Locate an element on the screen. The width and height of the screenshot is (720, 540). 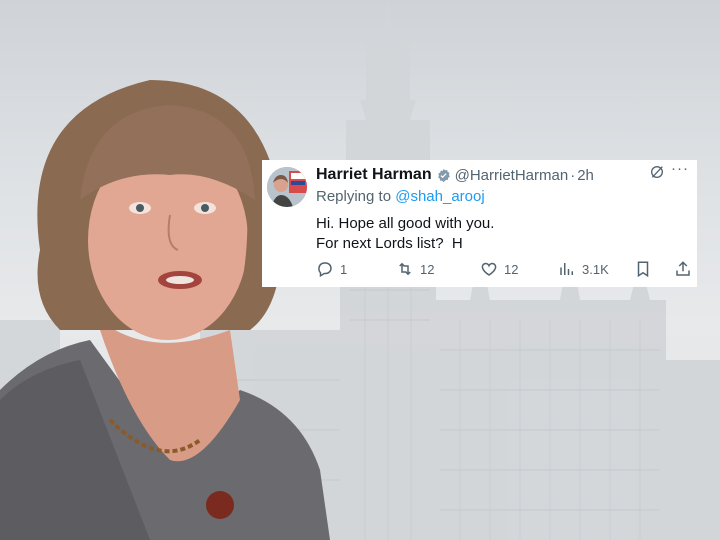
repost-count: 12 is located at coordinates (427, 269).